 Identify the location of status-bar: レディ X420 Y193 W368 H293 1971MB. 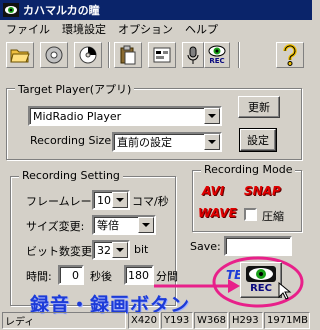
(156, 320).